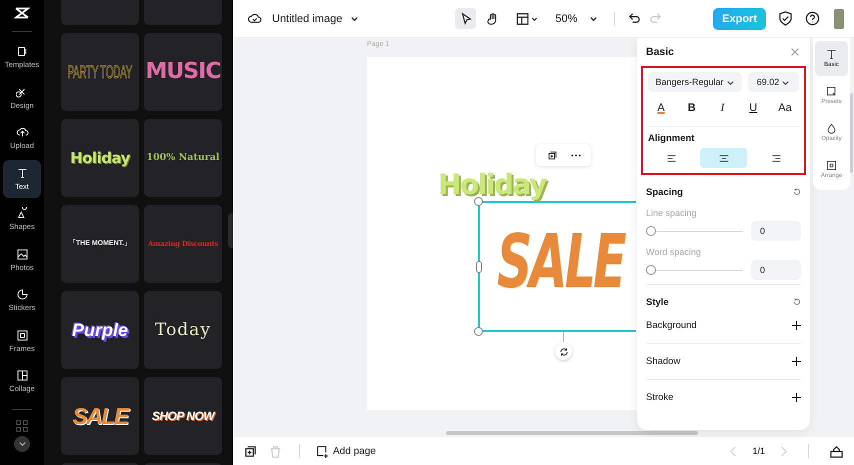 The image size is (854, 465). What do you see at coordinates (839, 18) in the screenshot?
I see `avatar` at bounding box center [839, 18].